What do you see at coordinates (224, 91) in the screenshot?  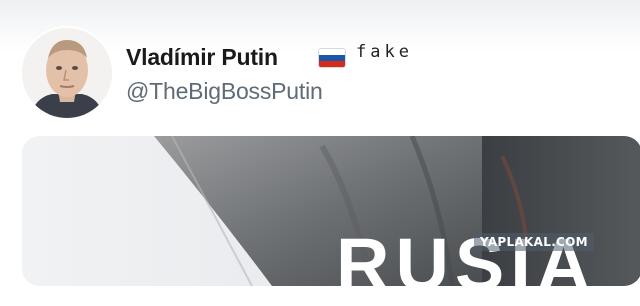 I see `username-handle: @TheBigBossPutin` at bounding box center [224, 91].